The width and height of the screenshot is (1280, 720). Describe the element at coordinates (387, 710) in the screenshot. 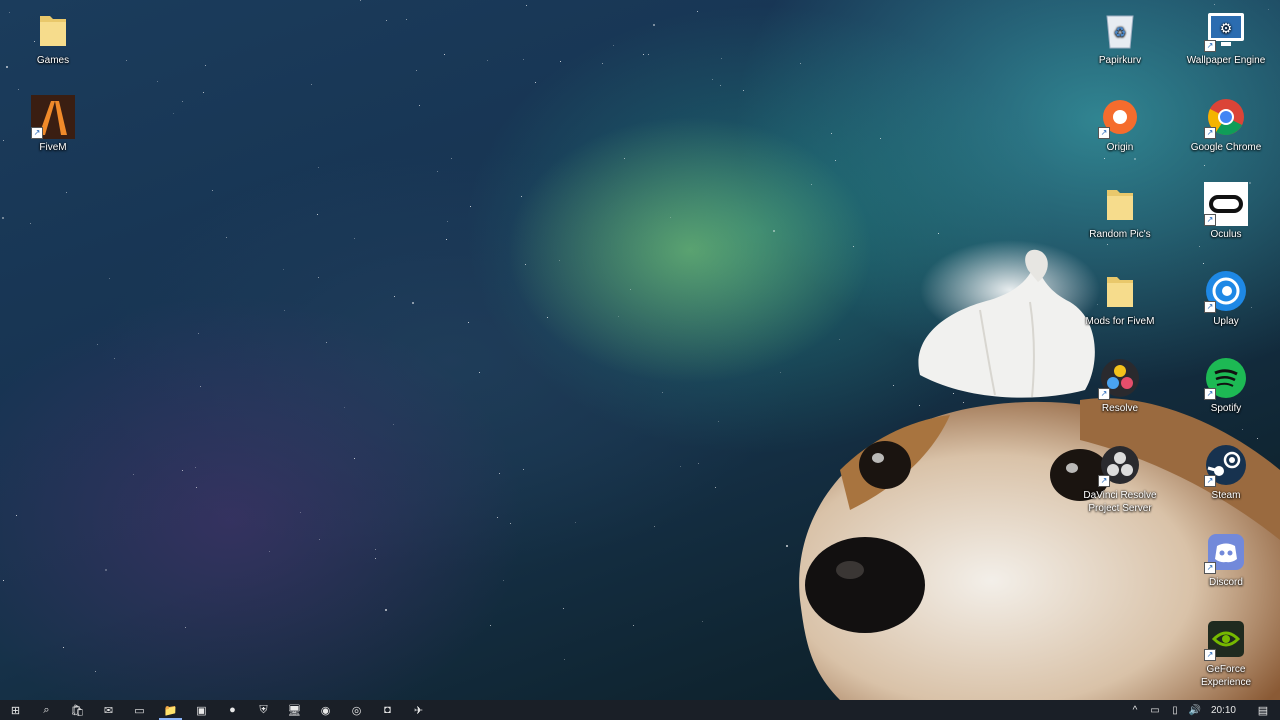

I see `discord-taskbar-icon: ◘` at that location.